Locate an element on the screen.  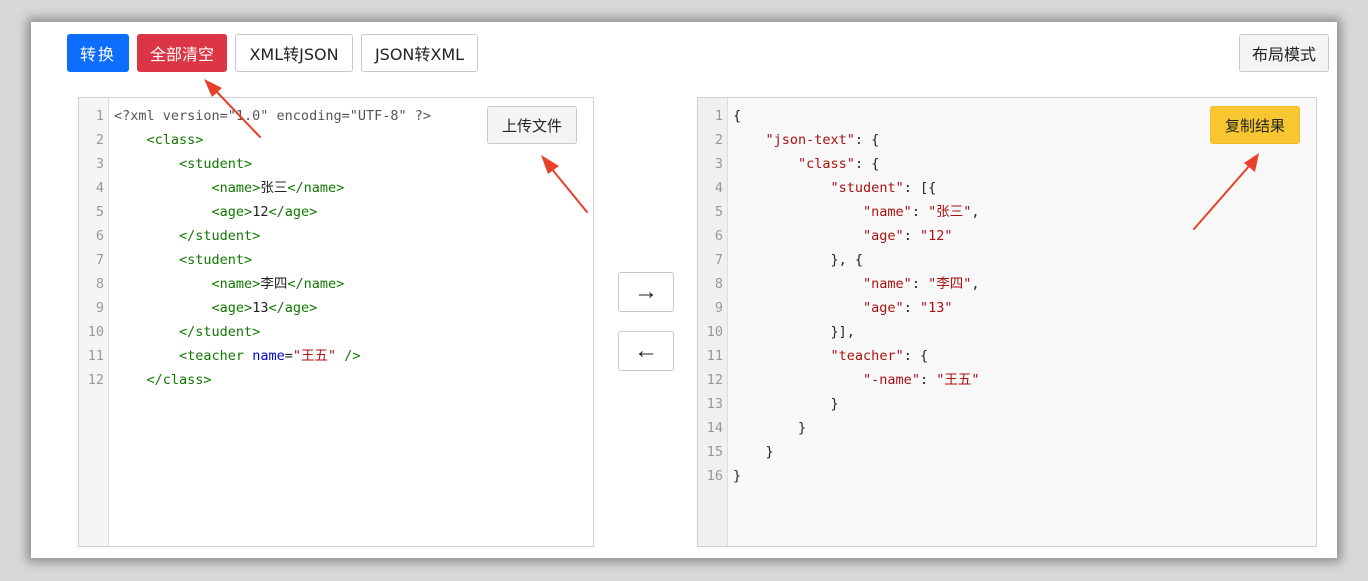
line-number: 16 is located at coordinates (714, 476).